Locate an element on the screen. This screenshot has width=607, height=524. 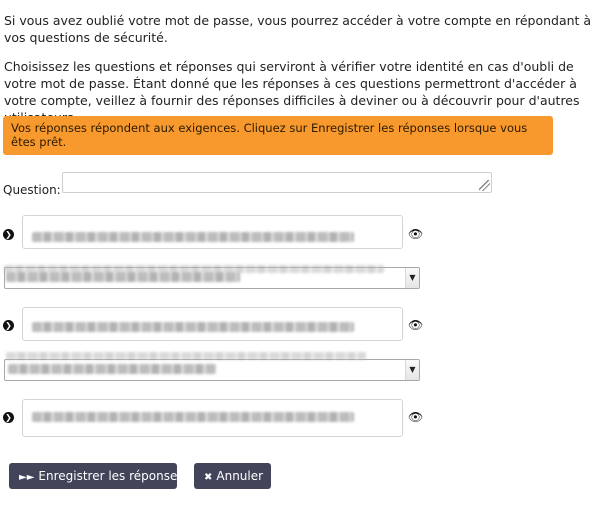
close-icon: ✖ is located at coordinates (208, 477).